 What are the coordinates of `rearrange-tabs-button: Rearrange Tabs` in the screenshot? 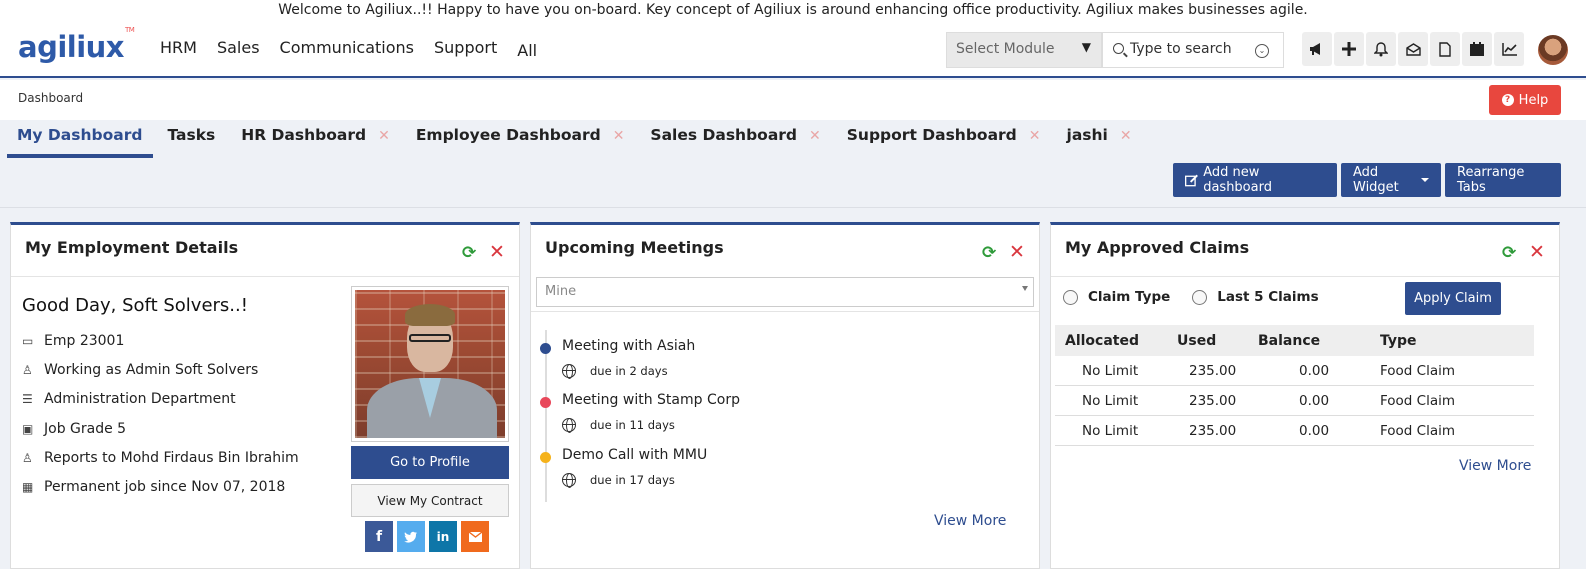 It's located at (1503, 180).